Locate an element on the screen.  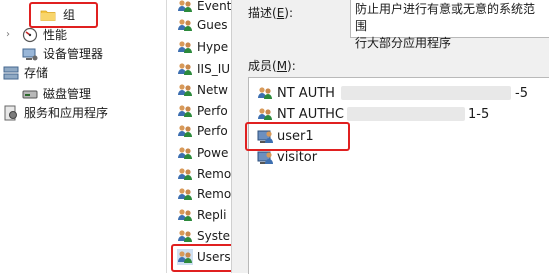
member-item: NT AUTH -5 is located at coordinates (402, 93).